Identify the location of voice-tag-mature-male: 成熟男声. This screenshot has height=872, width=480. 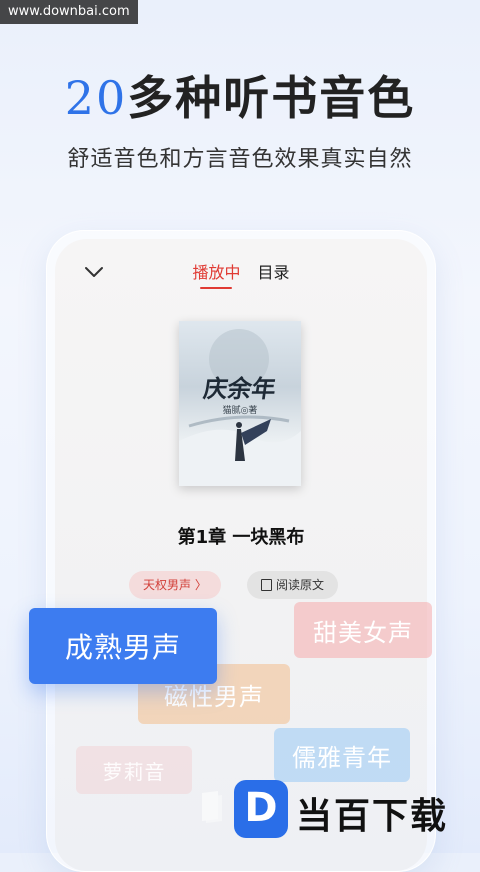
(123, 646).